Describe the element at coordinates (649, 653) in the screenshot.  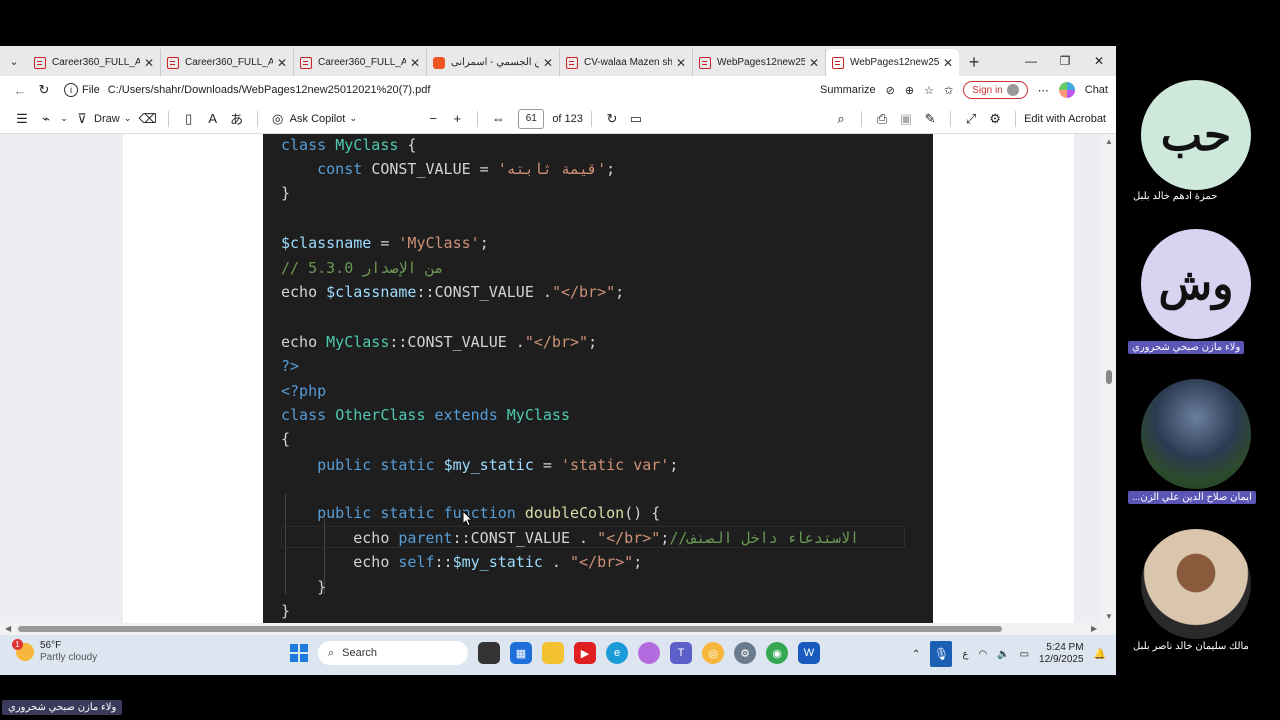
I see `copilot-app-icon` at that location.